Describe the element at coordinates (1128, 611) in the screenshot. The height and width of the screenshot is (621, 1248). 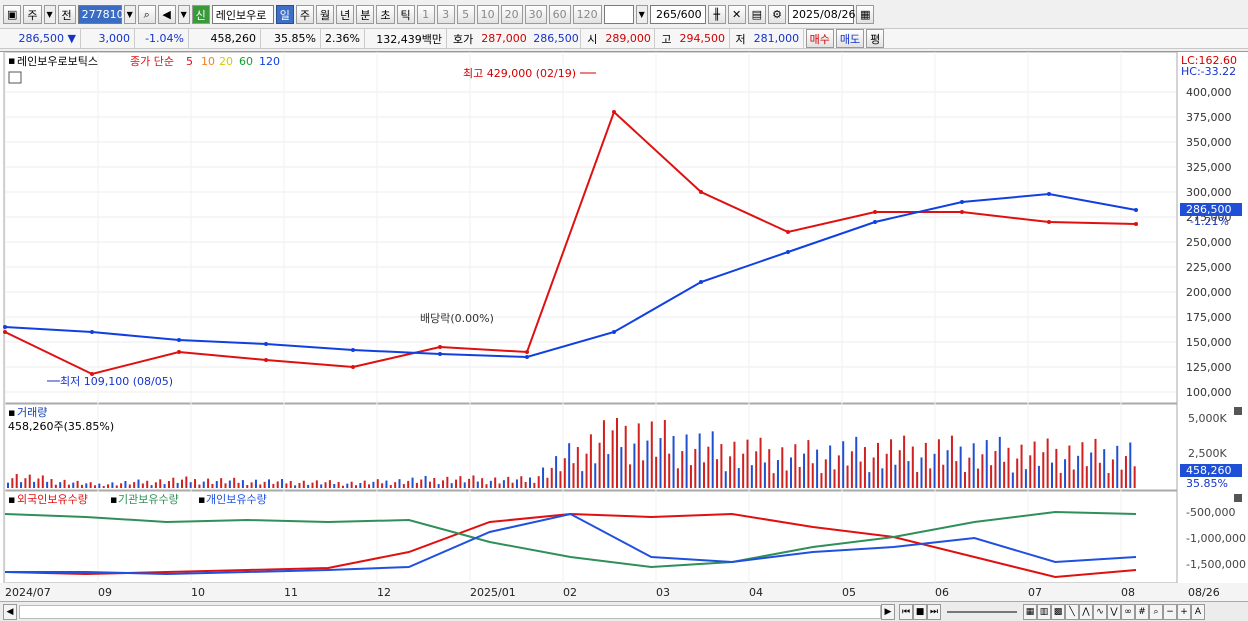
I see `link-icon: ∞` at that location.